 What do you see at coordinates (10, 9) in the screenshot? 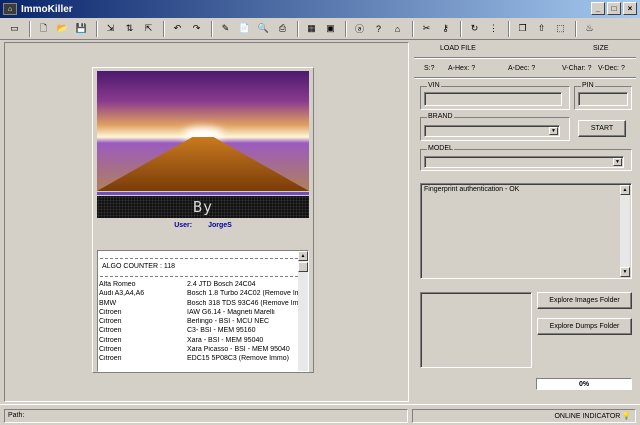
I see `app-icon: ⌂` at bounding box center [10, 9].